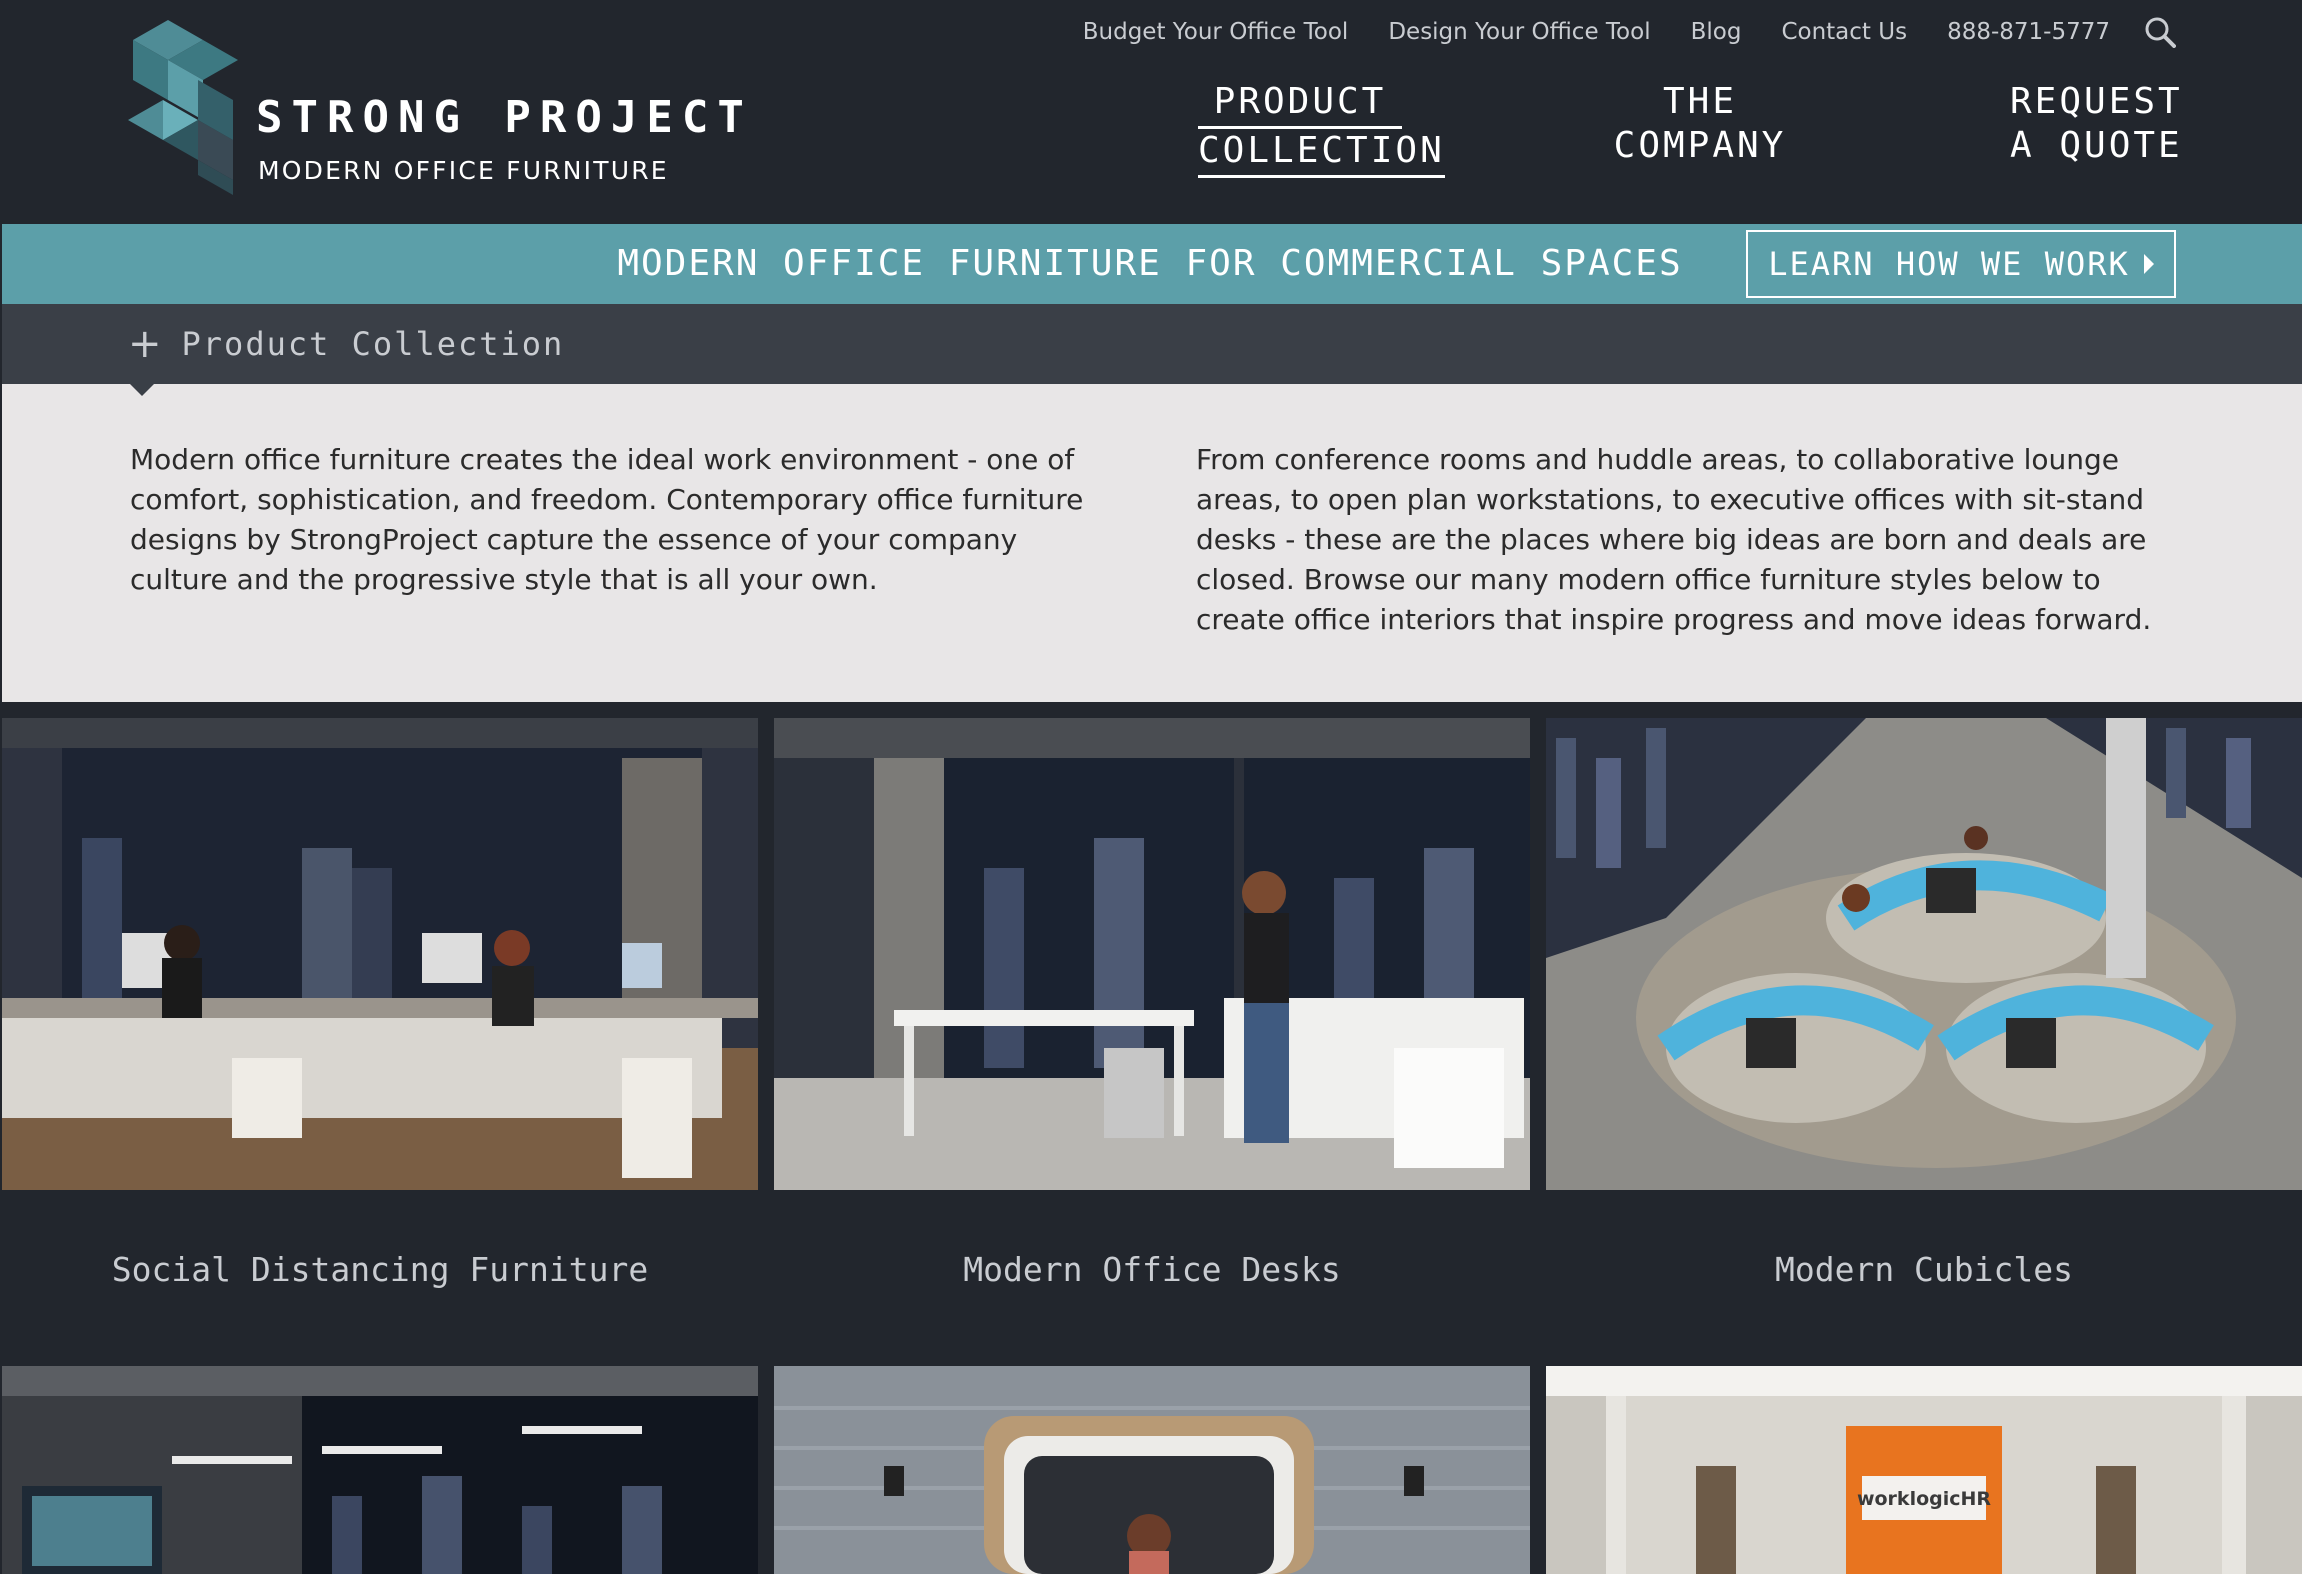 This screenshot has height=1574, width=2302. I want to click on brand-tagline: MODERN OFFICE FURNITURE, so click(463, 170).